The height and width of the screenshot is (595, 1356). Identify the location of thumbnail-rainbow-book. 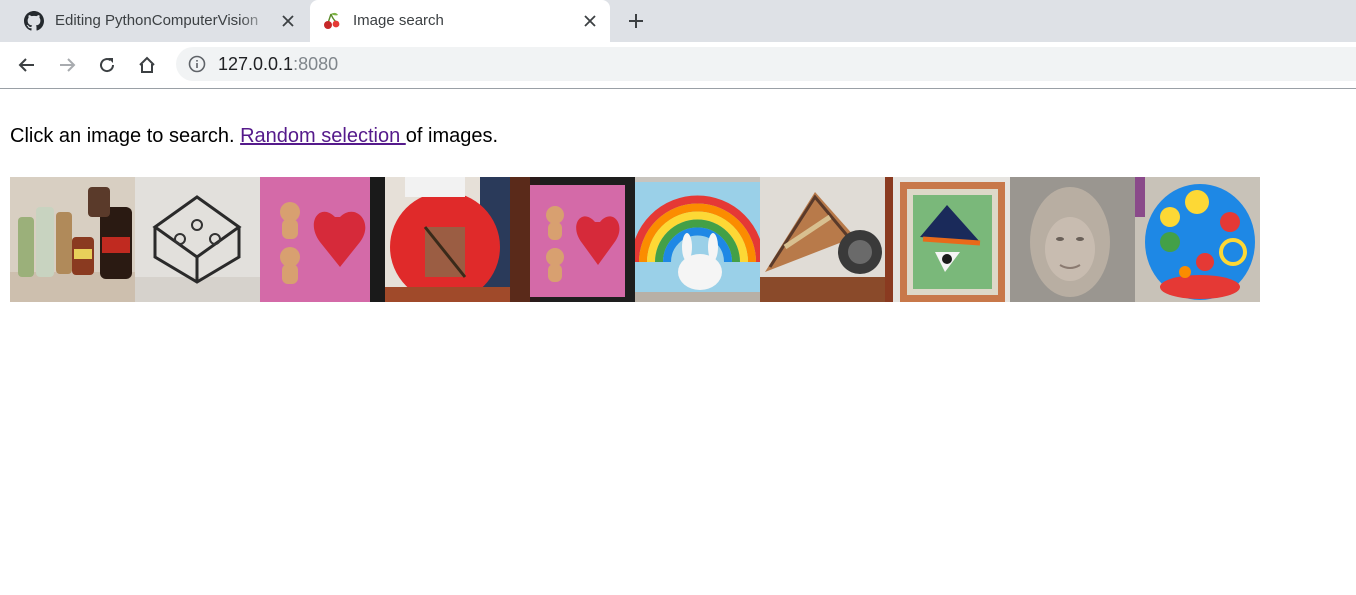
(697, 239).